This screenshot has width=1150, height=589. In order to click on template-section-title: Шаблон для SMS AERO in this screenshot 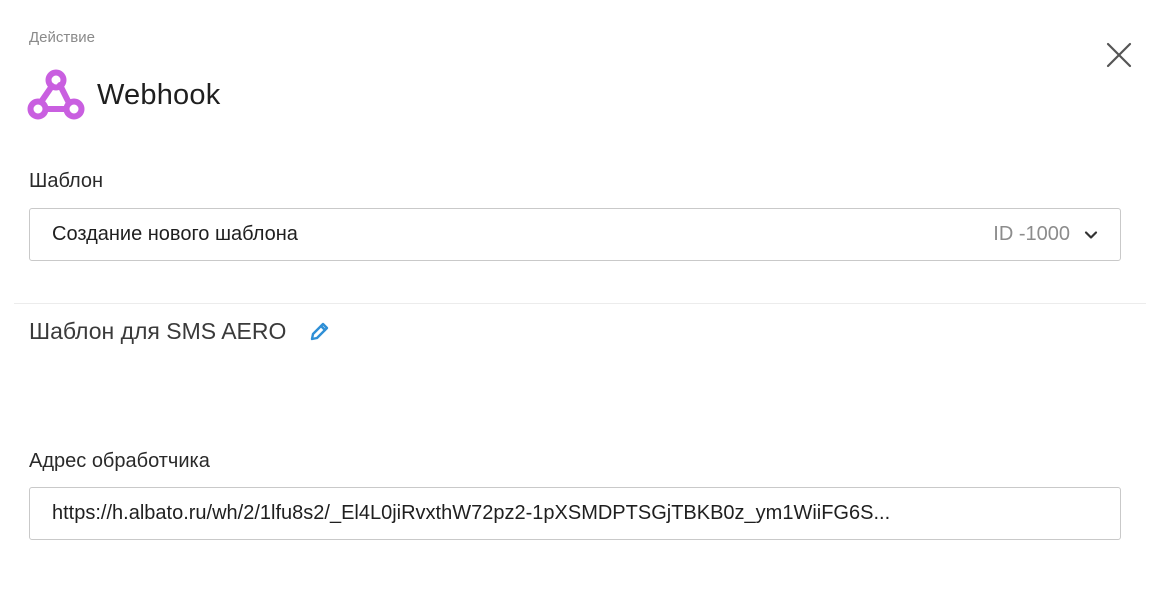, I will do `click(158, 331)`.